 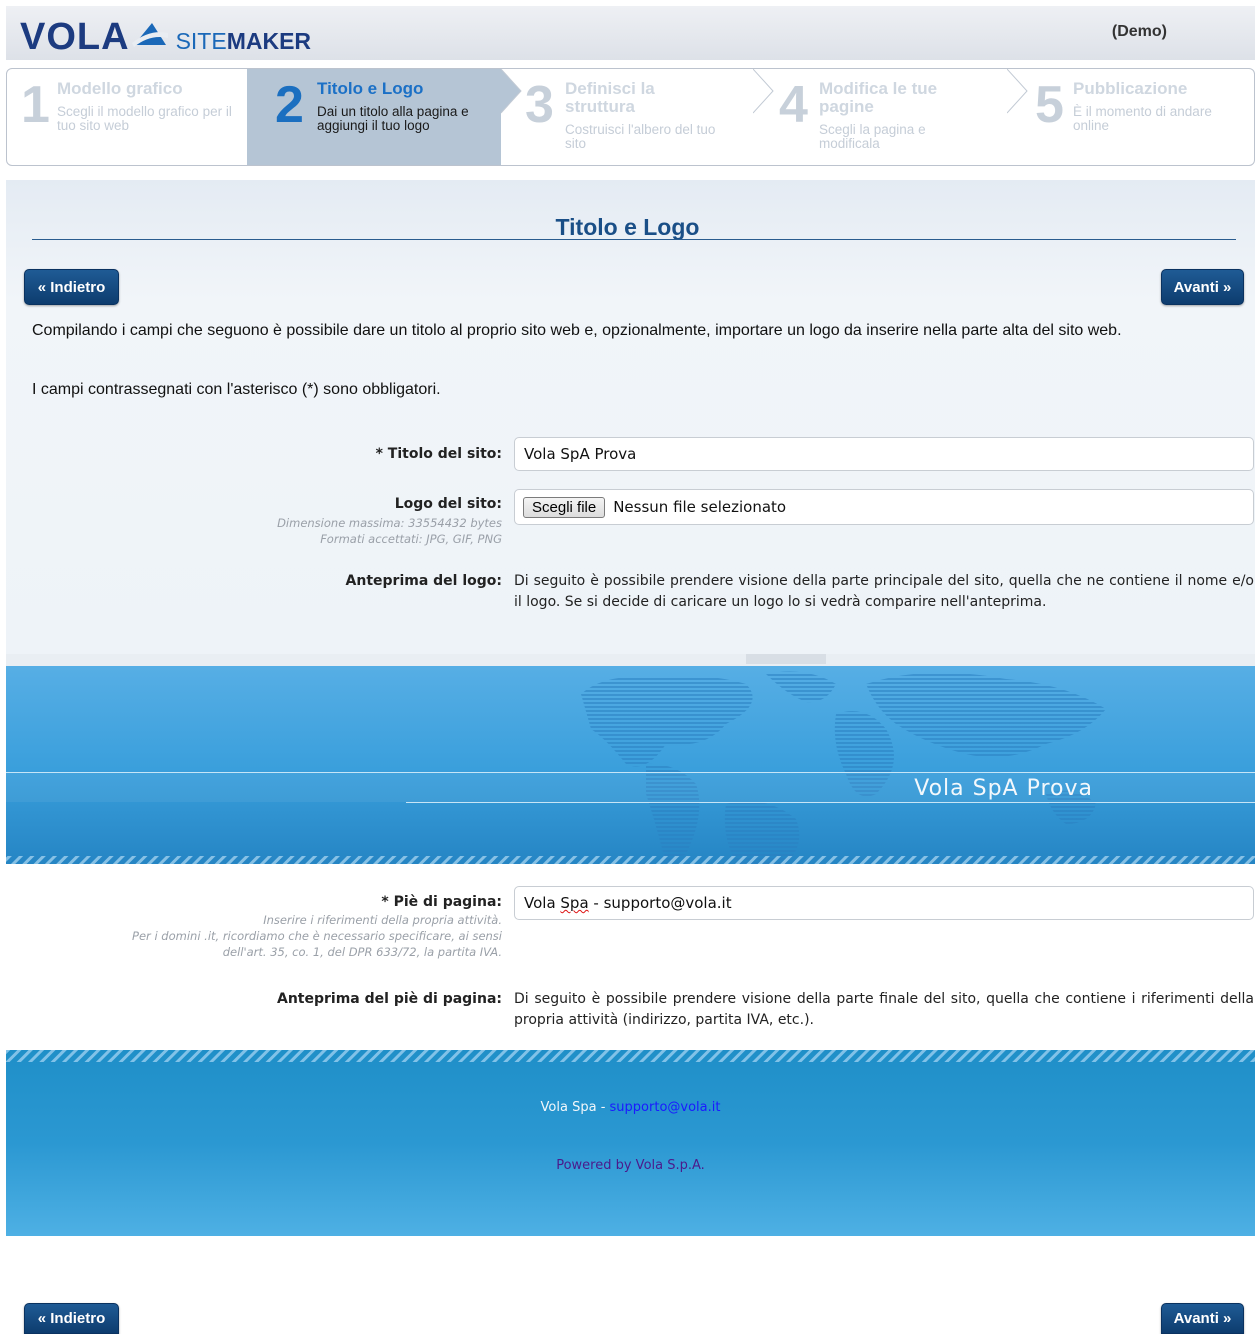 I want to click on logo-hint-size: Dimensione massima: 33554432 bytes, so click(x=389, y=523).